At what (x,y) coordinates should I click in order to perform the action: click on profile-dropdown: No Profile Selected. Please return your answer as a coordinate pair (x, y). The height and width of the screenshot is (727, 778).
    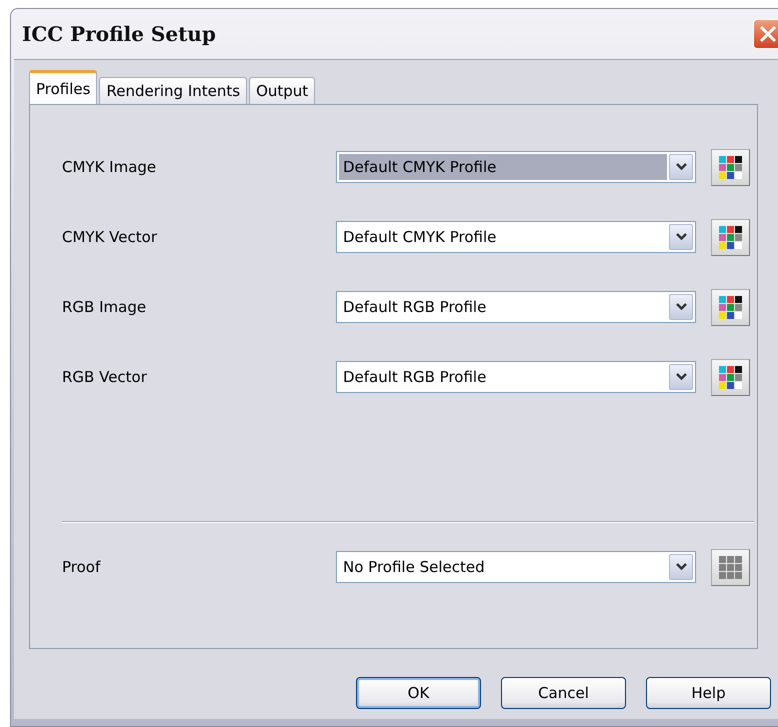
    Looking at the image, I should click on (516, 567).